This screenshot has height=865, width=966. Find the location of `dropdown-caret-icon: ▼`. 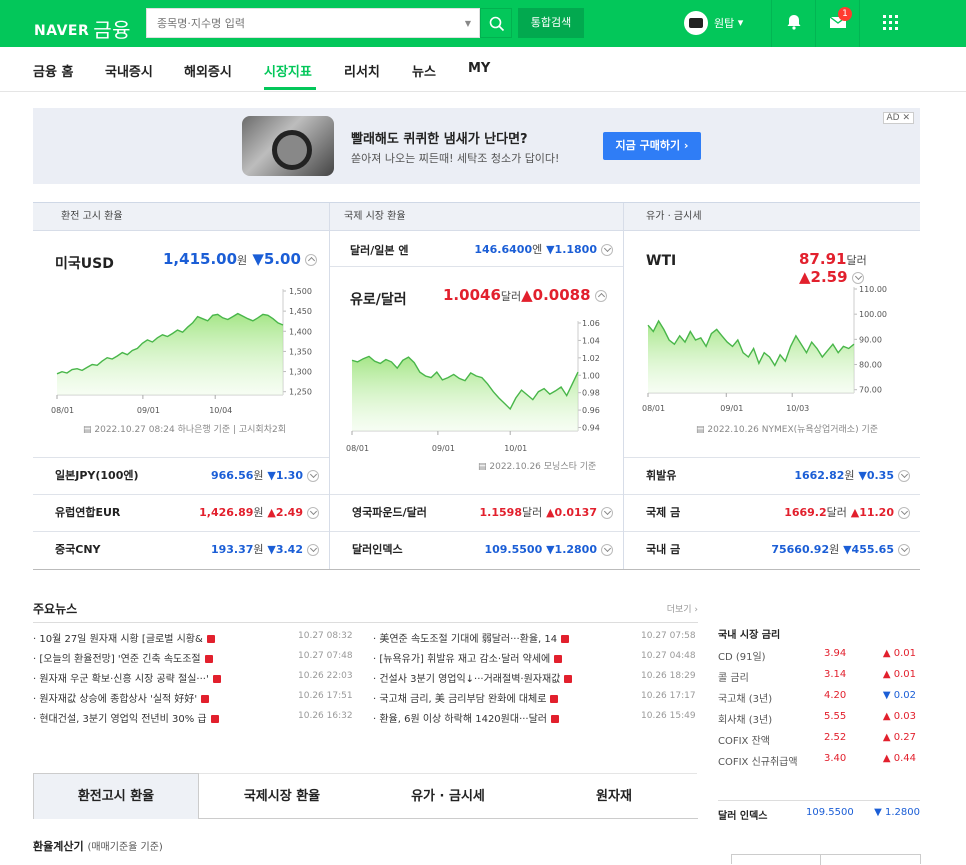

dropdown-caret-icon: ▼ is located at coordinates (468, 23).